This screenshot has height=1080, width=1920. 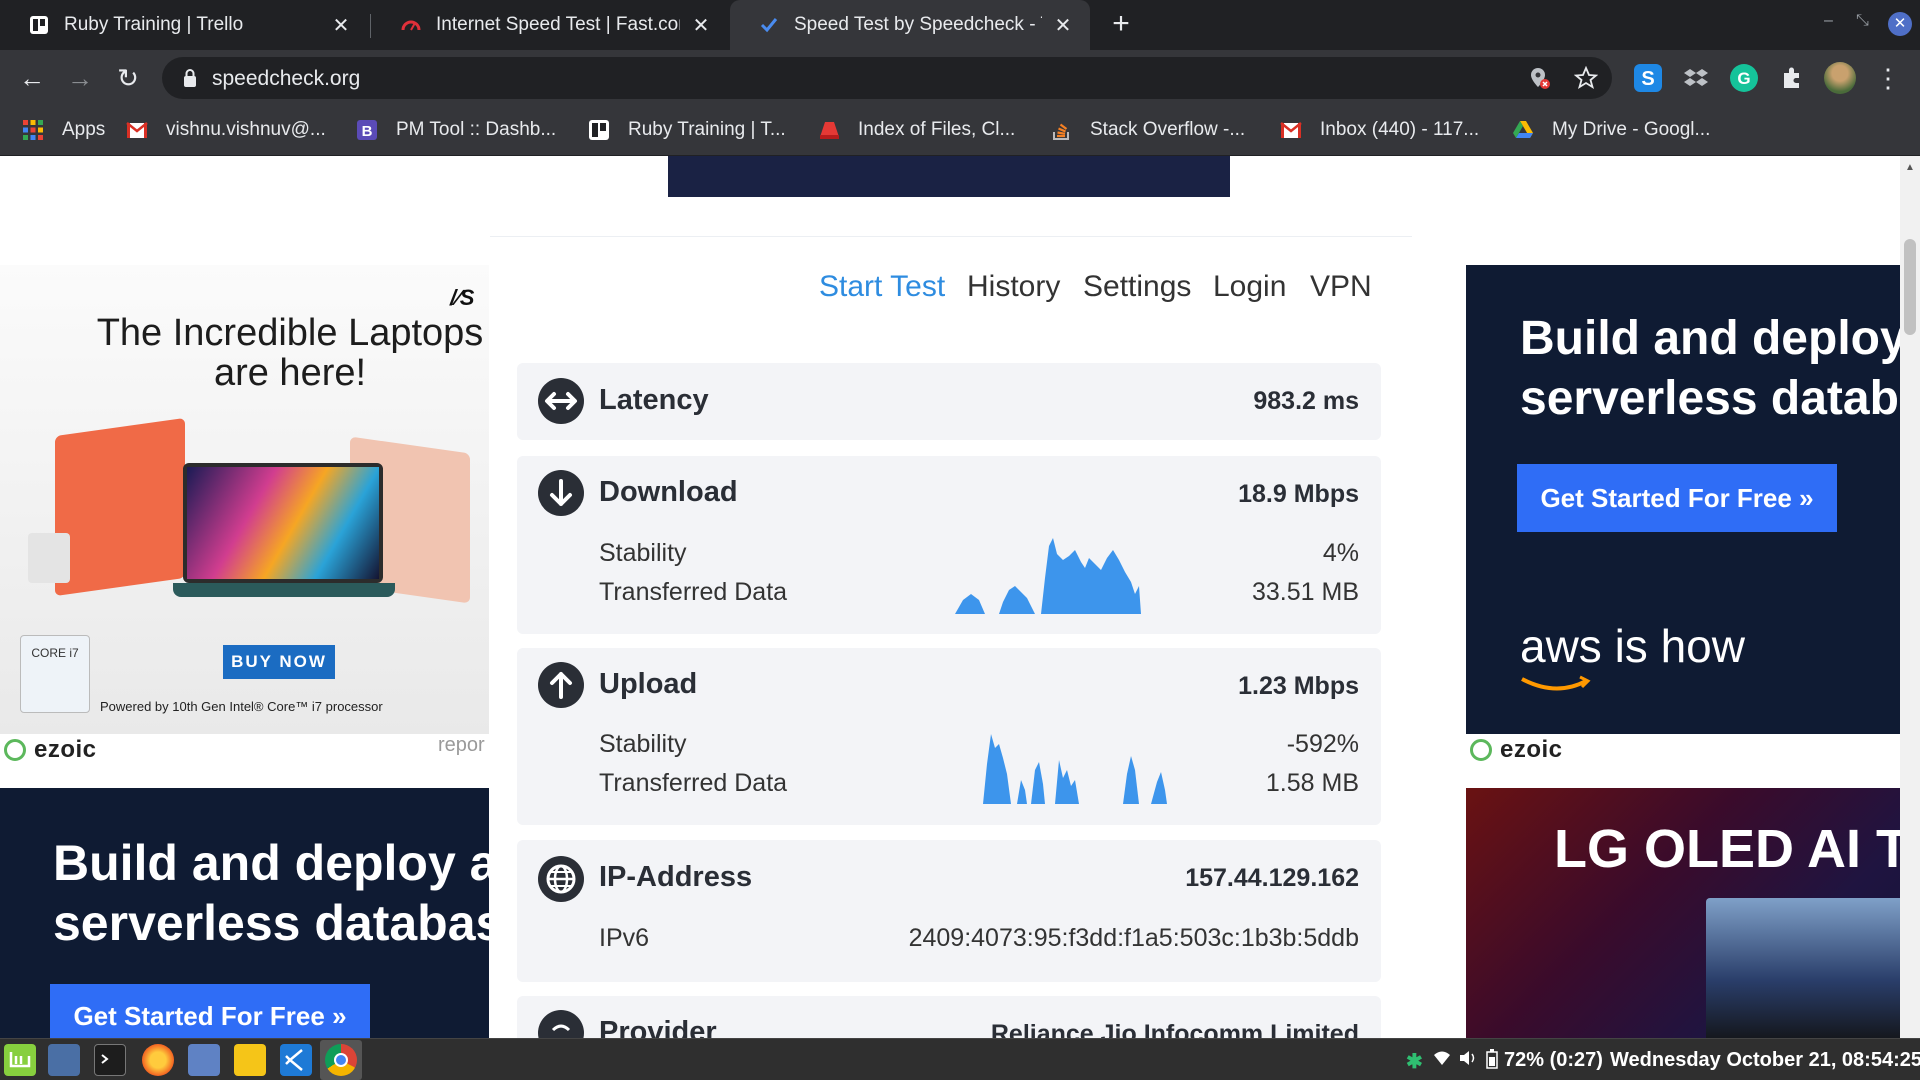 What do you see at coordinates (654, 400) in the screenshot?
I see `latency-label: Latency` at bounding box center [654, 400].